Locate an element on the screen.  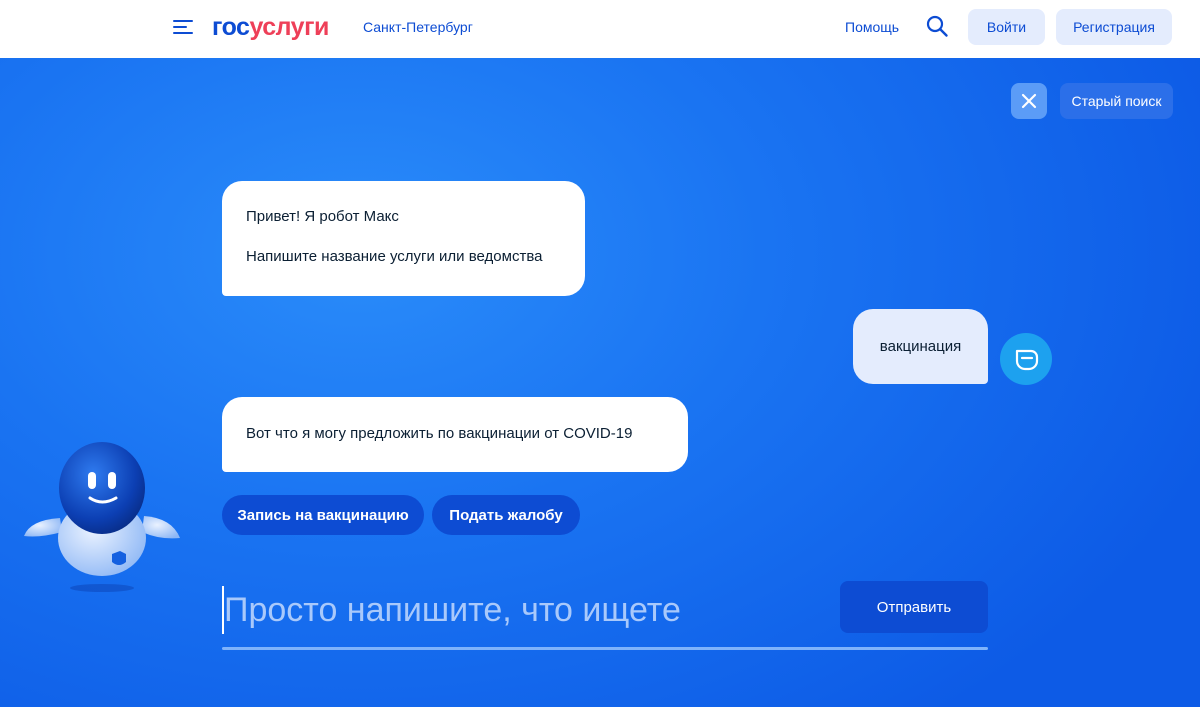
search-icon is located at coordinates (937, 26).